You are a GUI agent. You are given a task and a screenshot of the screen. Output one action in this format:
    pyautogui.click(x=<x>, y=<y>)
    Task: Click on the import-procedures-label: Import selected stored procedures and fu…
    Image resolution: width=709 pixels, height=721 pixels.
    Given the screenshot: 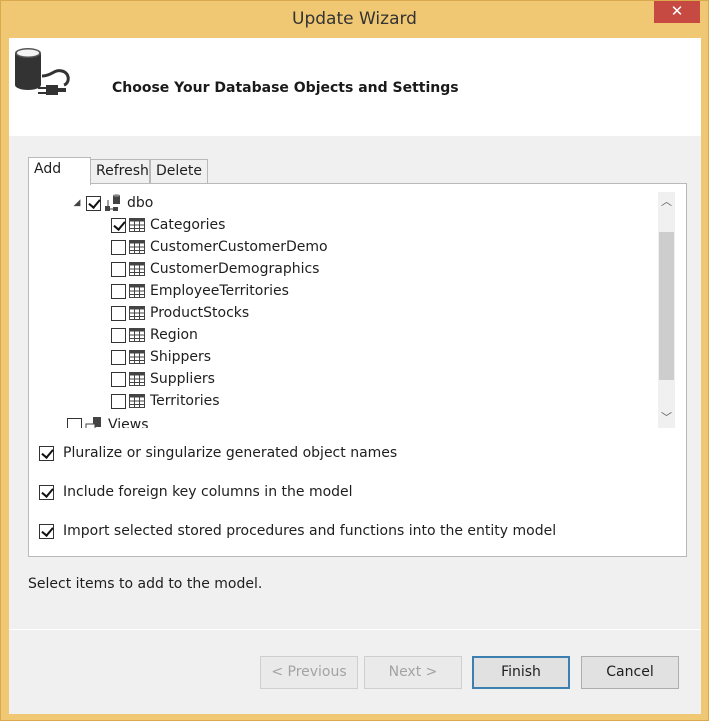 What is the action you would take?
    pyautogui.click(x=310, y=531)
    